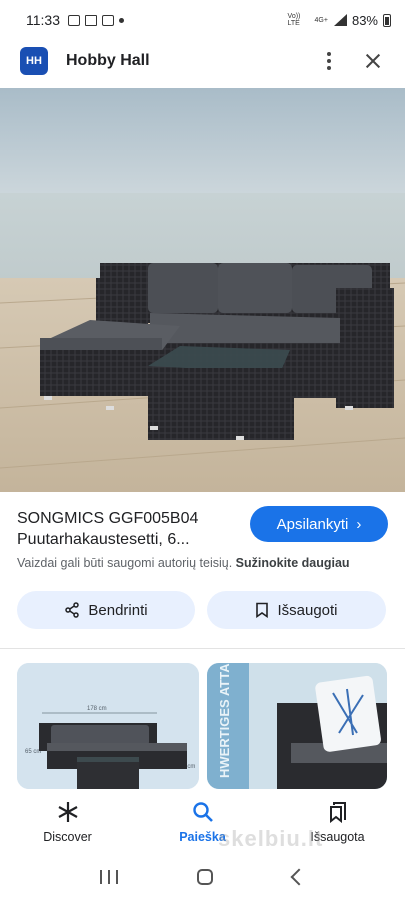  What do you see at coordinates (202, 61) in the screenshot?
I see `app-header: HH Hobby Hall` at bounding box center [202, 61].